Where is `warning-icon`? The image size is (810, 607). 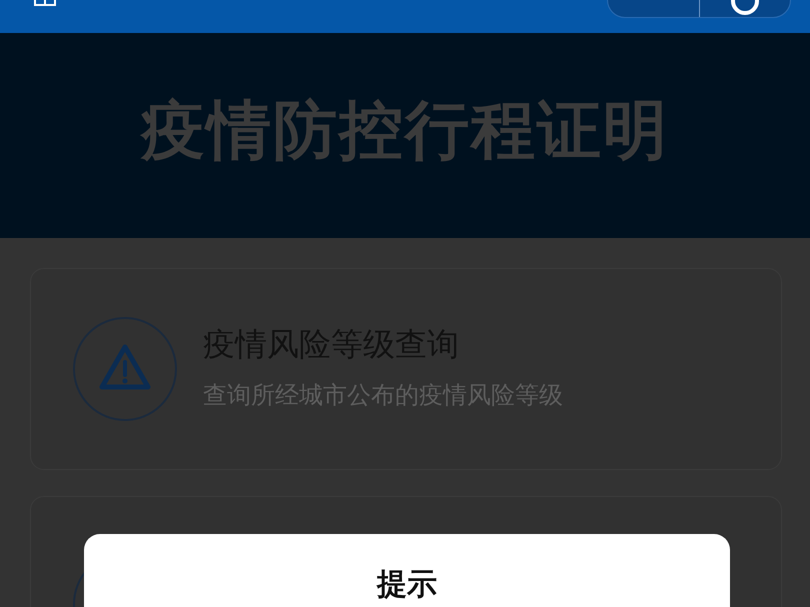
warning-icon is located at coordinates (125, 369).